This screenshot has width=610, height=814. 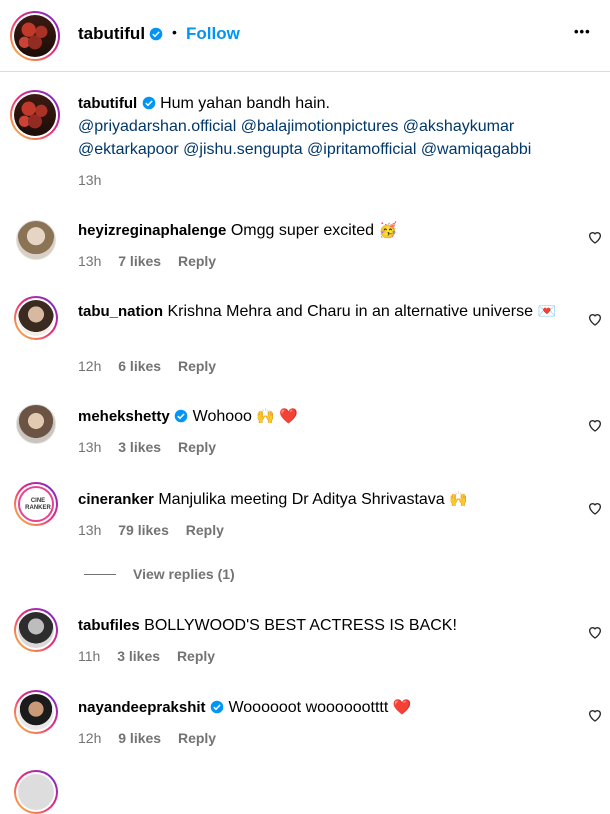 What do you see at coordinates (142, 707) in the screenshot?
I see `comment-username: nayandeeprakshit` at bounding box center [142, 707].